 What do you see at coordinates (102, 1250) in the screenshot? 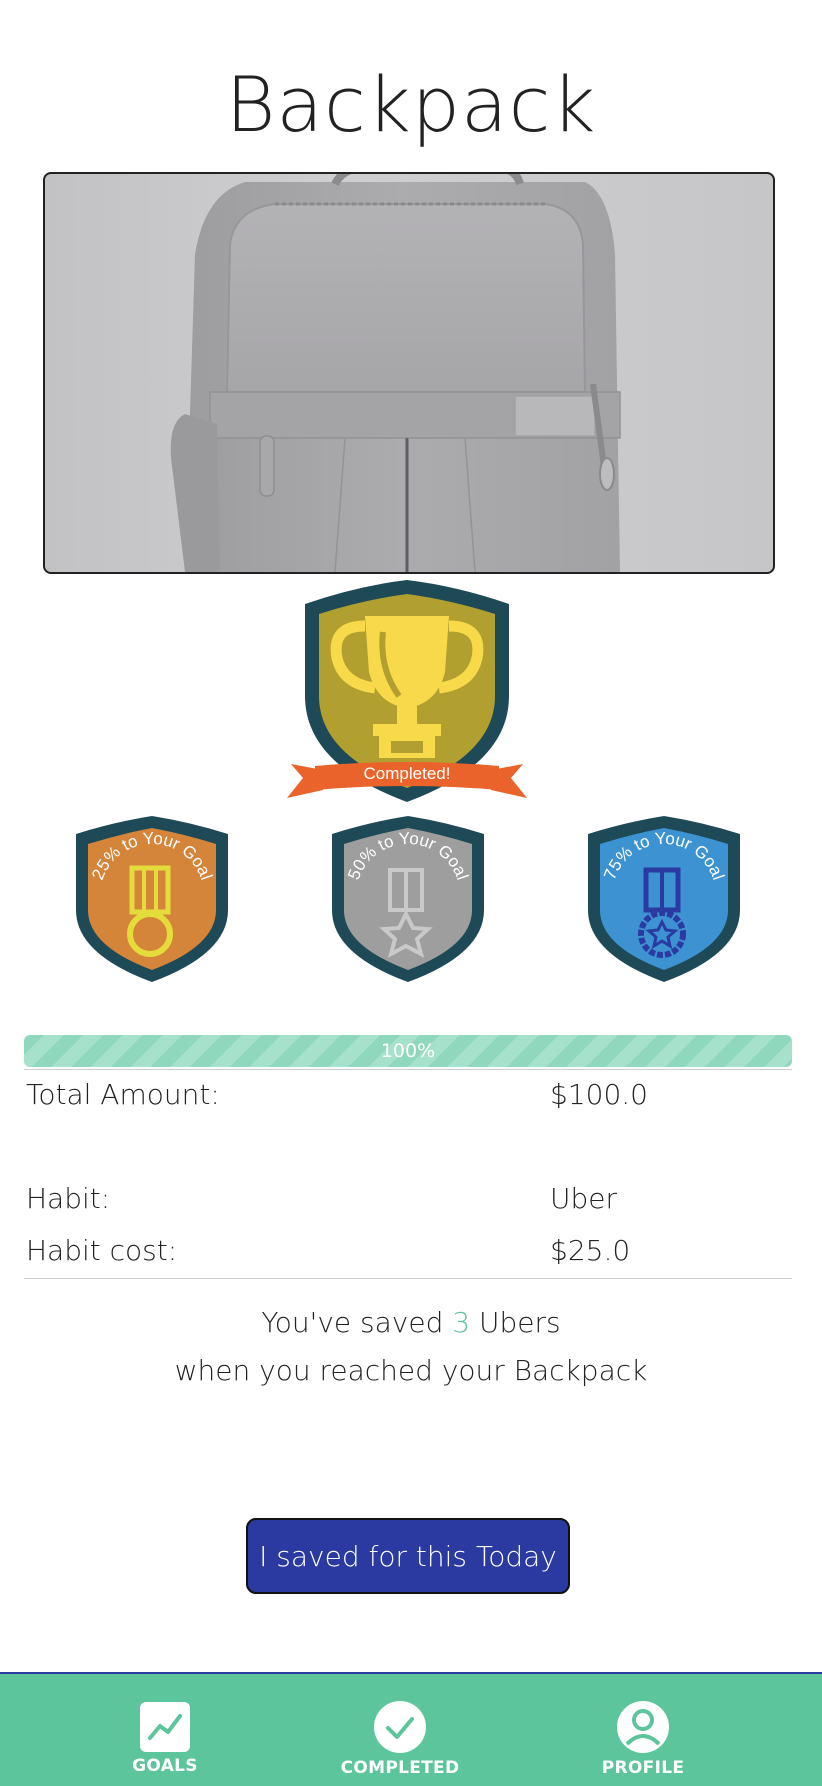
I see `habit-cost-label: Habit cost:` at bounding box center [102, 1250].